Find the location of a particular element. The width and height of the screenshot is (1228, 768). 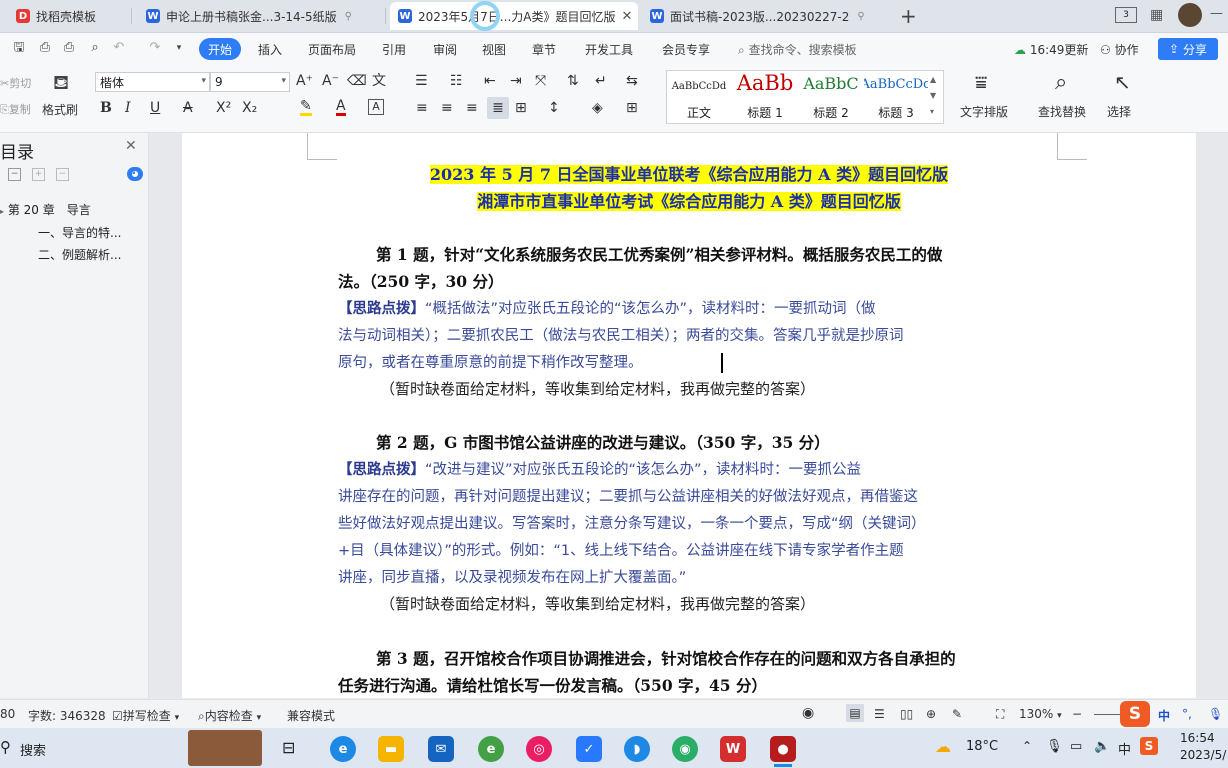

borders-icon: ⊞ is located at coordinates (632, 108).